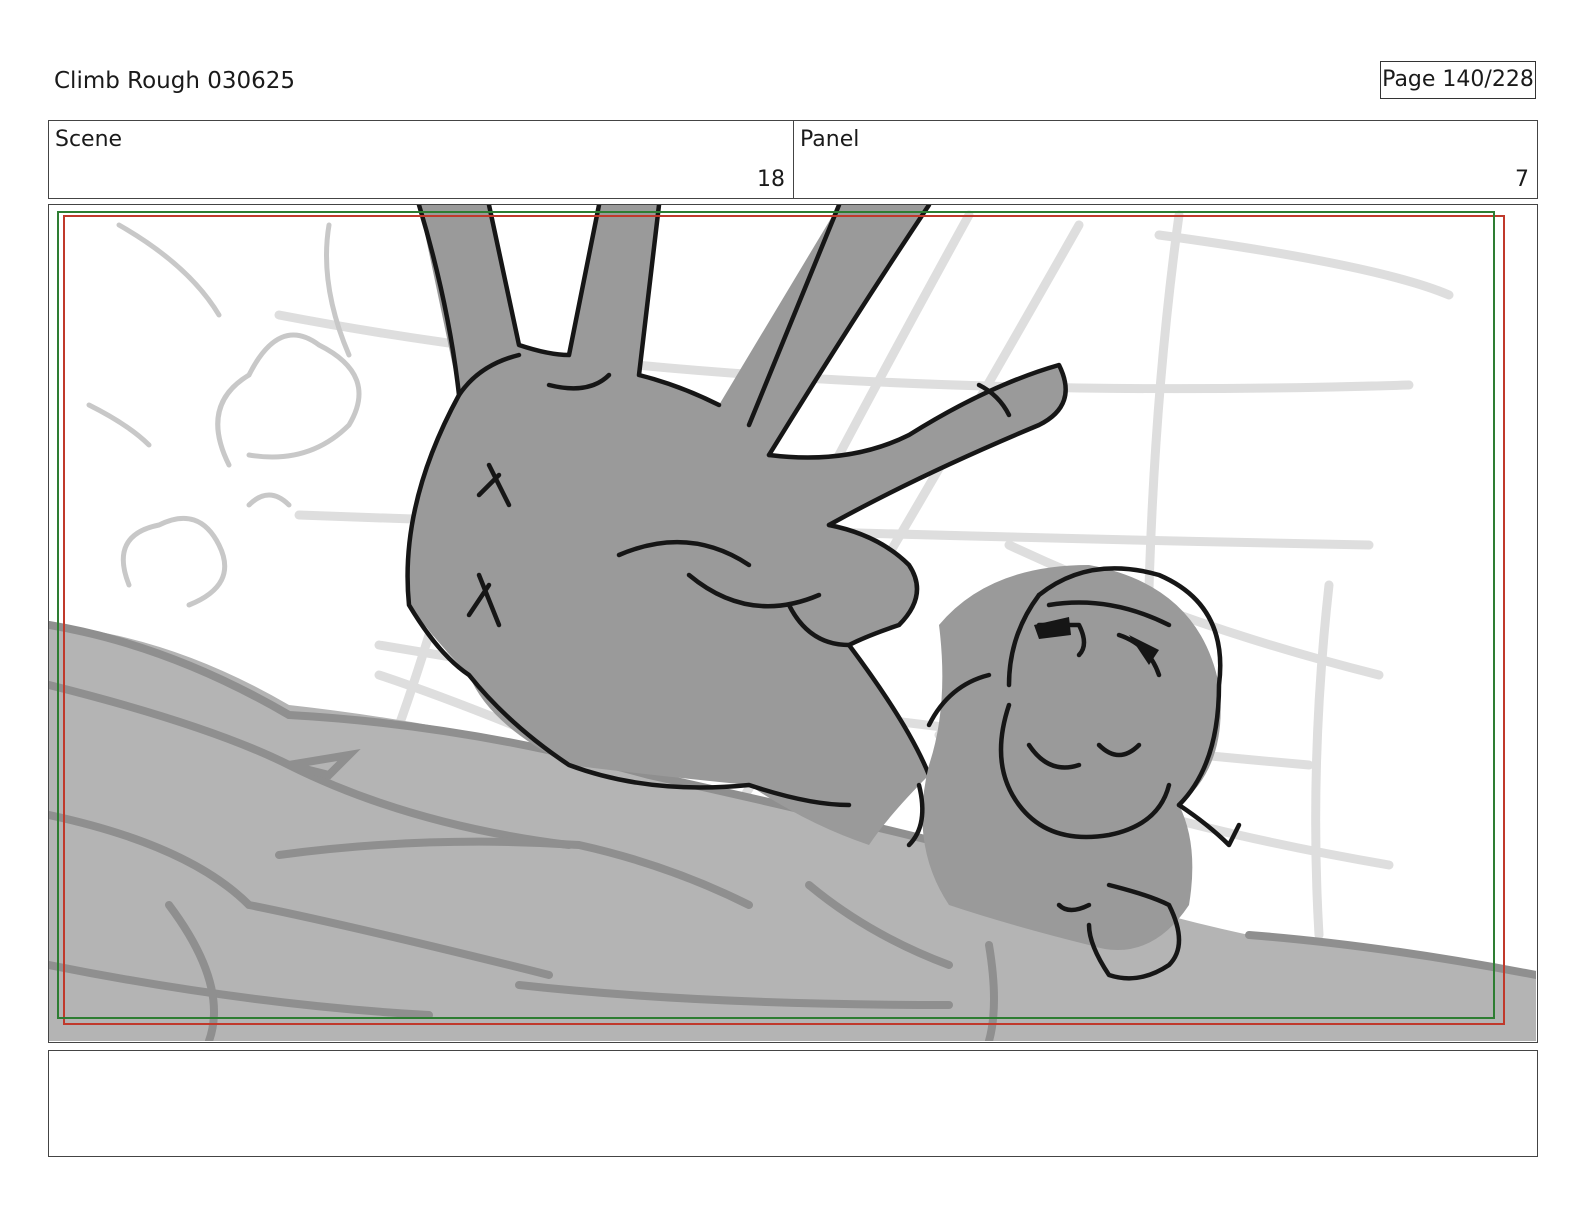 Image resolution: width=1584 pixels, height=1224 pixels. What do you see at coordinates (830, 139) in the screenshot?
I see `panel-label: Panel` at bounding box center [830, 139].